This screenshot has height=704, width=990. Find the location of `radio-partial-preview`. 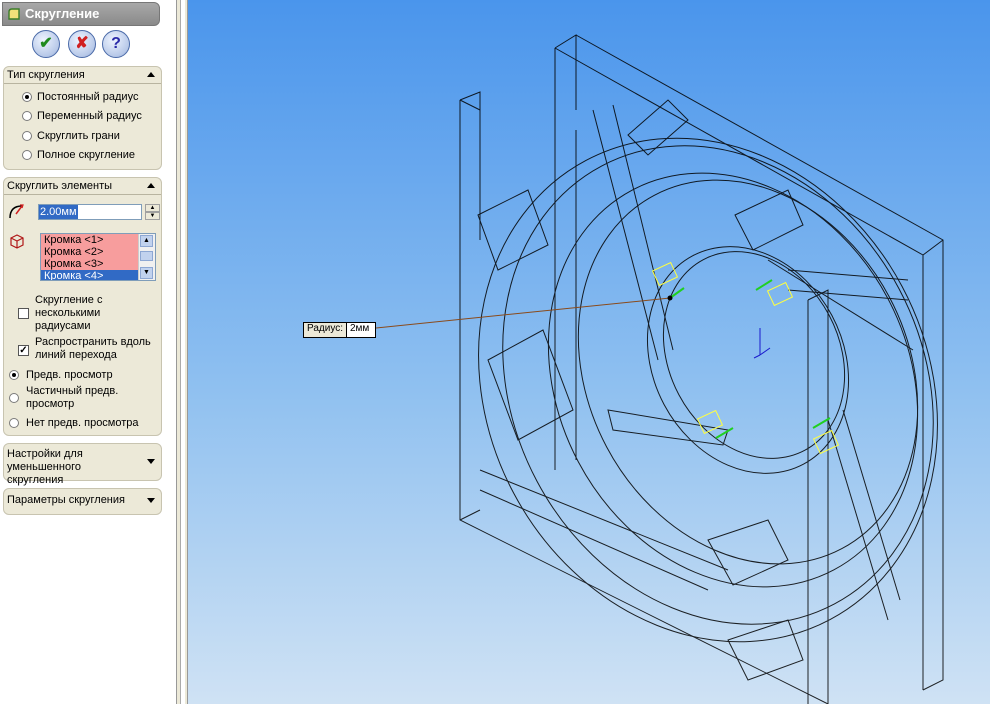

radio-partial-preview is located at coordinates (14, 398).